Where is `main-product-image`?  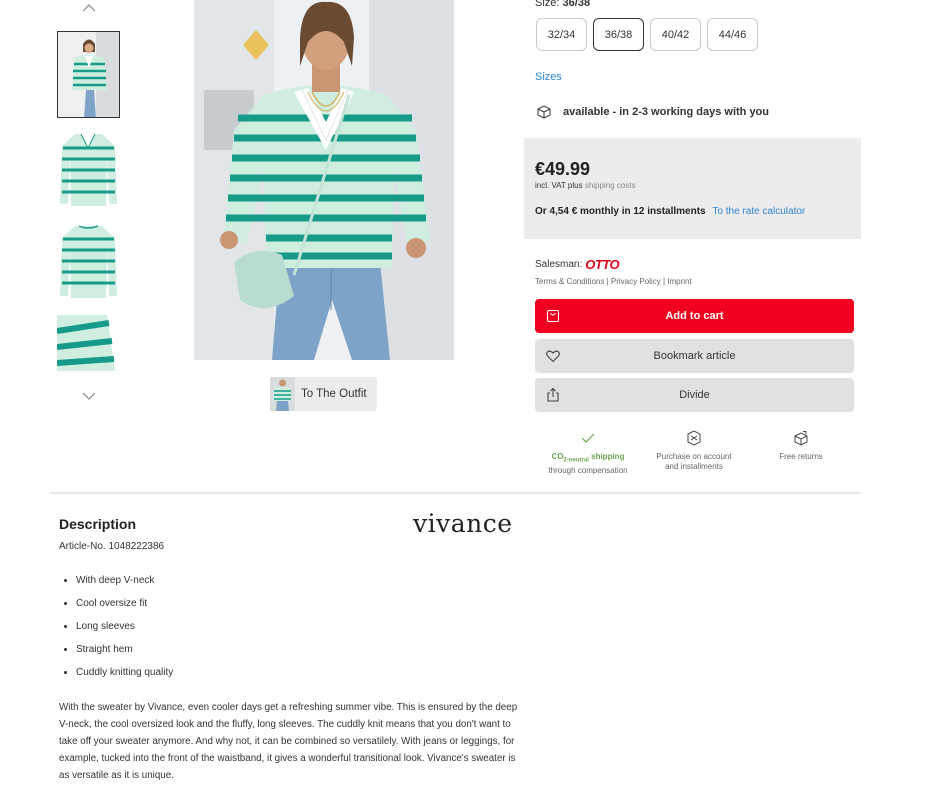 main-product-image is located at coordinates (324, 180).